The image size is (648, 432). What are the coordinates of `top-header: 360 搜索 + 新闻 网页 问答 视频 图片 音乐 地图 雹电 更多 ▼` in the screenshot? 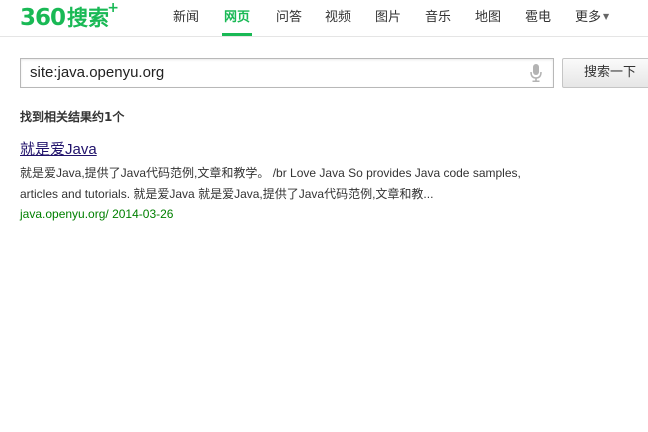 It's located at (324, 18).